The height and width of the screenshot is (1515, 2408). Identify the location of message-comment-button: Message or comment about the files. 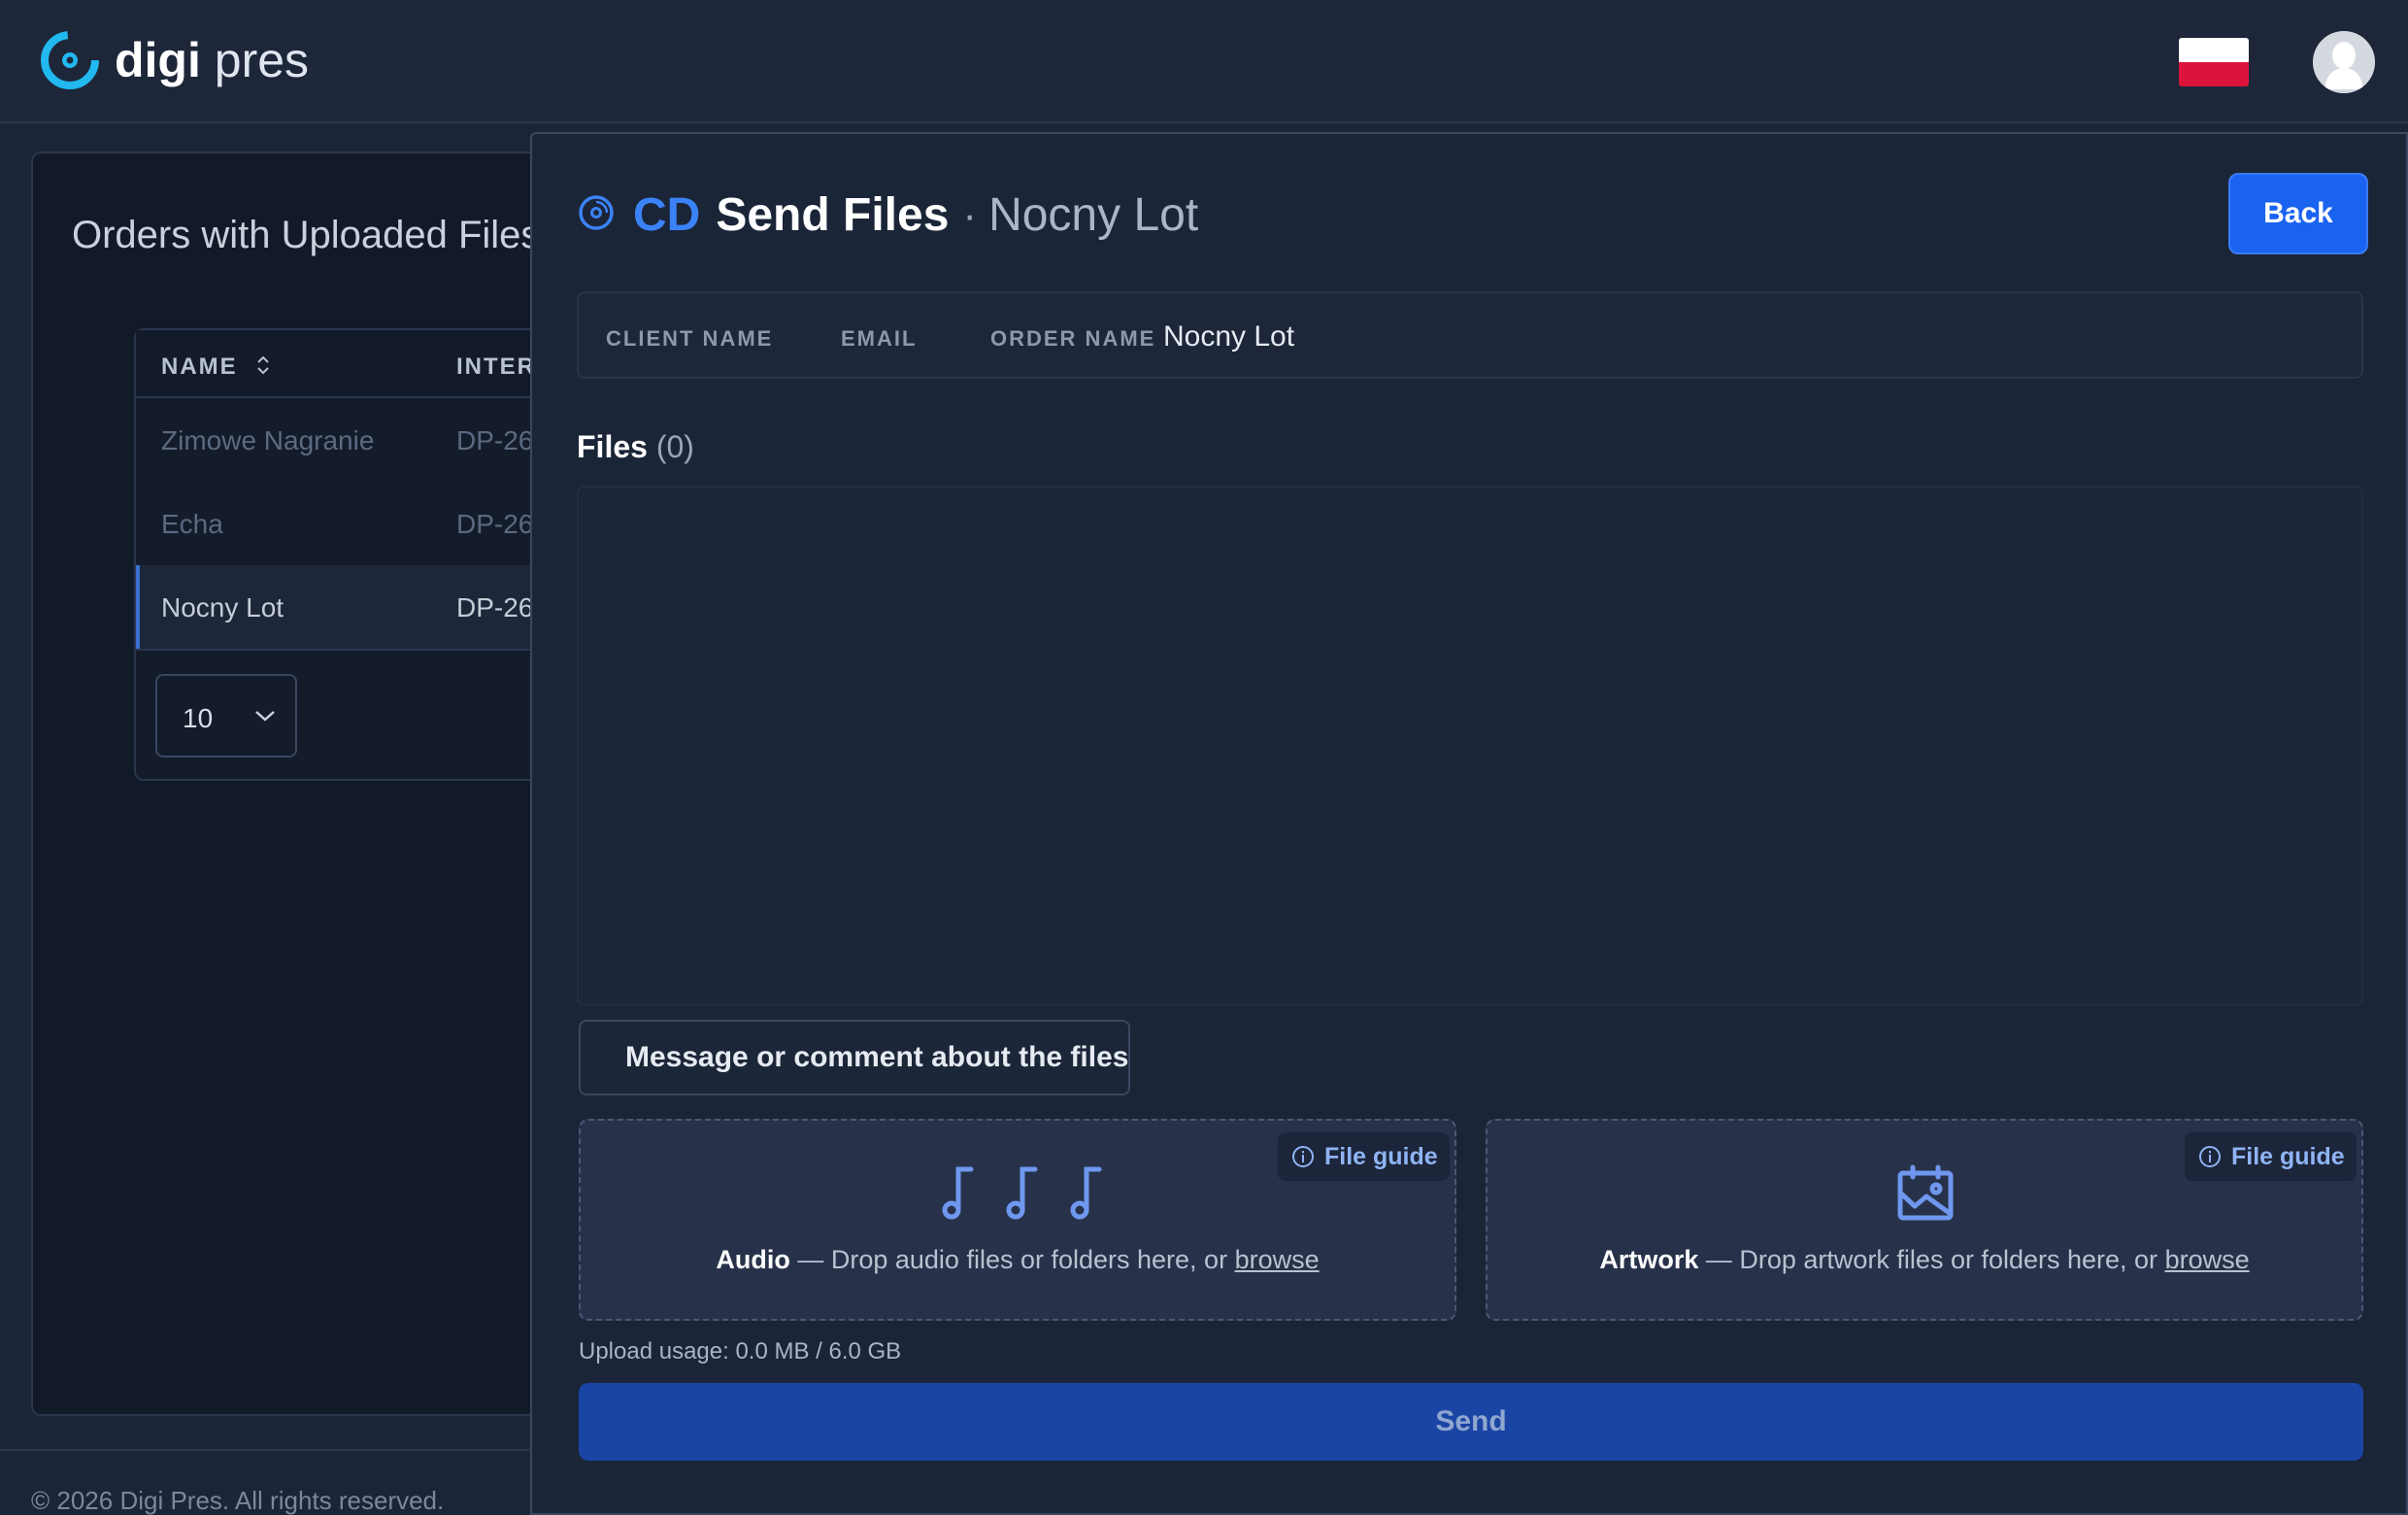
(855, 1057).